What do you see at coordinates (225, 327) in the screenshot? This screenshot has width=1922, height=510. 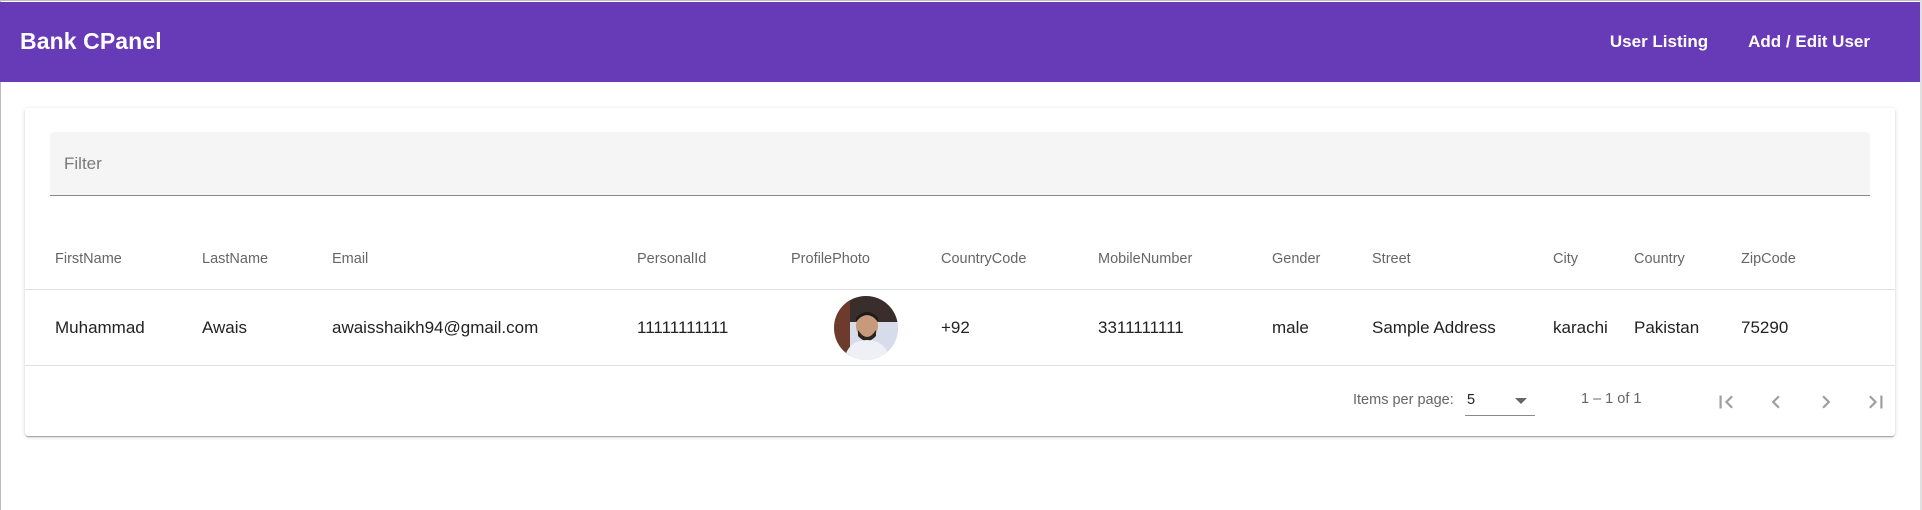 I see `cell-lastname: Awais` at bounding box center [225, 327].